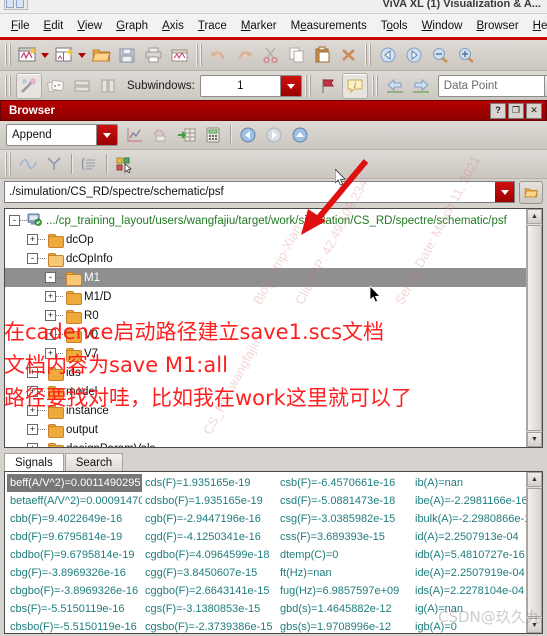 Image resolution: width=547 pixels, height=636 pixels. What do you see at coordinates (124, 164) in the screenshot?
I see `select-objects-icon` at bounding box center [124, 164].